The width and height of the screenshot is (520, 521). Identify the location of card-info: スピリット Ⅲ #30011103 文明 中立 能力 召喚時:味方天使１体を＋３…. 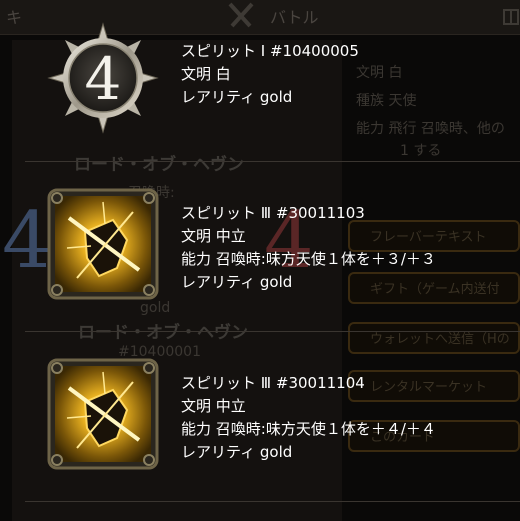
(308, 248).